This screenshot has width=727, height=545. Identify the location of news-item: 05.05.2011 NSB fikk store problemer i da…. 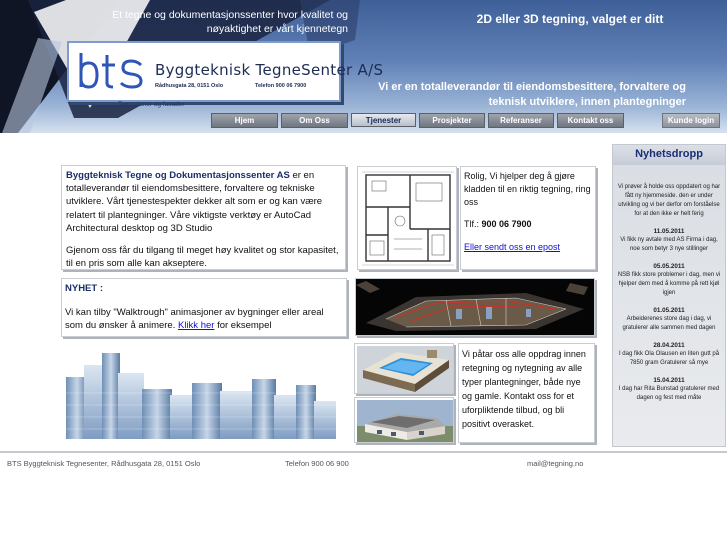
(669, 280).